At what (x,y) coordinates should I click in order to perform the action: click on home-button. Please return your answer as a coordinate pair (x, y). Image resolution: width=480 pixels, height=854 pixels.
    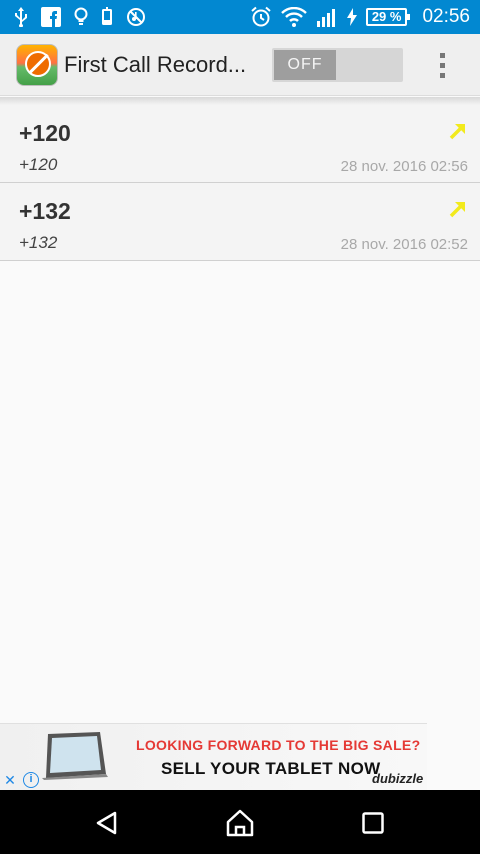
    Looking at the image, I should click on (240, 823).